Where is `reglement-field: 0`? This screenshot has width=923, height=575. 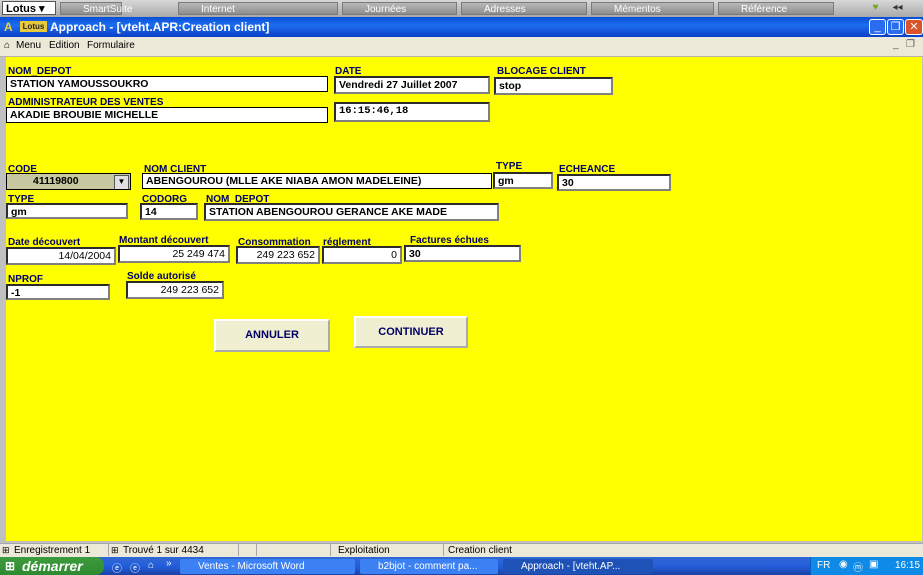 reglement-field: 0 is located at coordinates (362, 255).